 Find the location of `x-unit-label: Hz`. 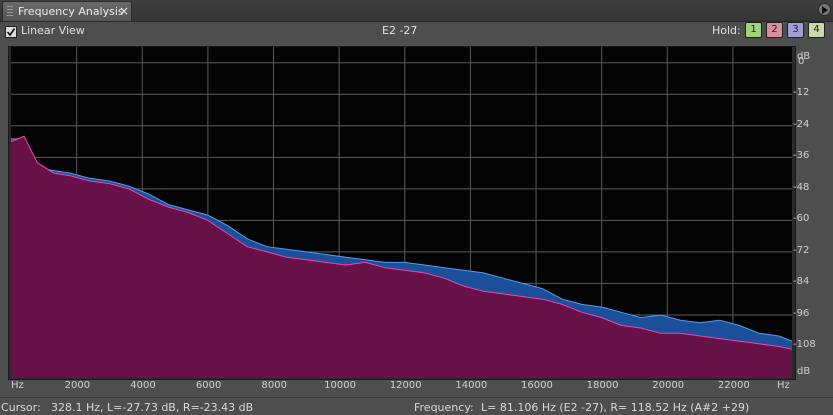

x-unit-label: Hz is located at coordinates (17, 385).